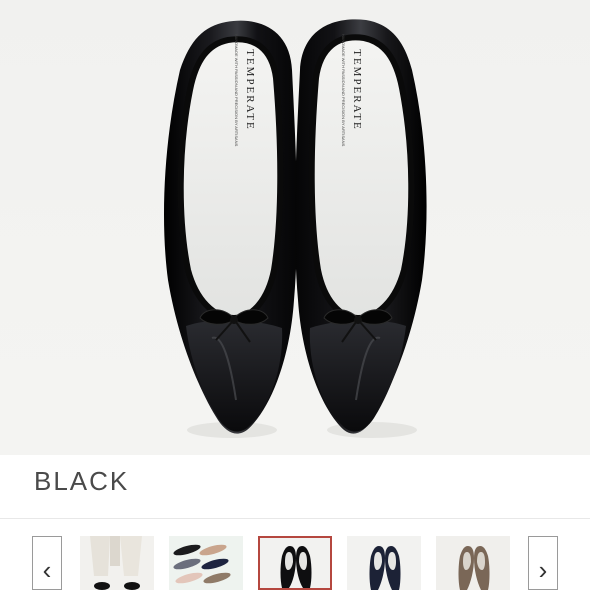 This screenshot has width=590, height=590. I want to click on beige-pair-image, so click(473, 563).